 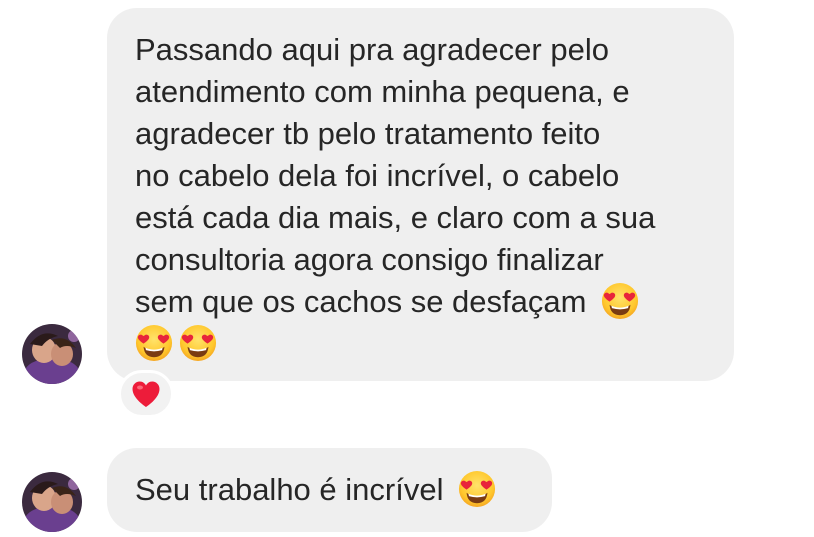 I want to click on message-line: consultoria agora consigo finalizar, so click(x=369, y=259).